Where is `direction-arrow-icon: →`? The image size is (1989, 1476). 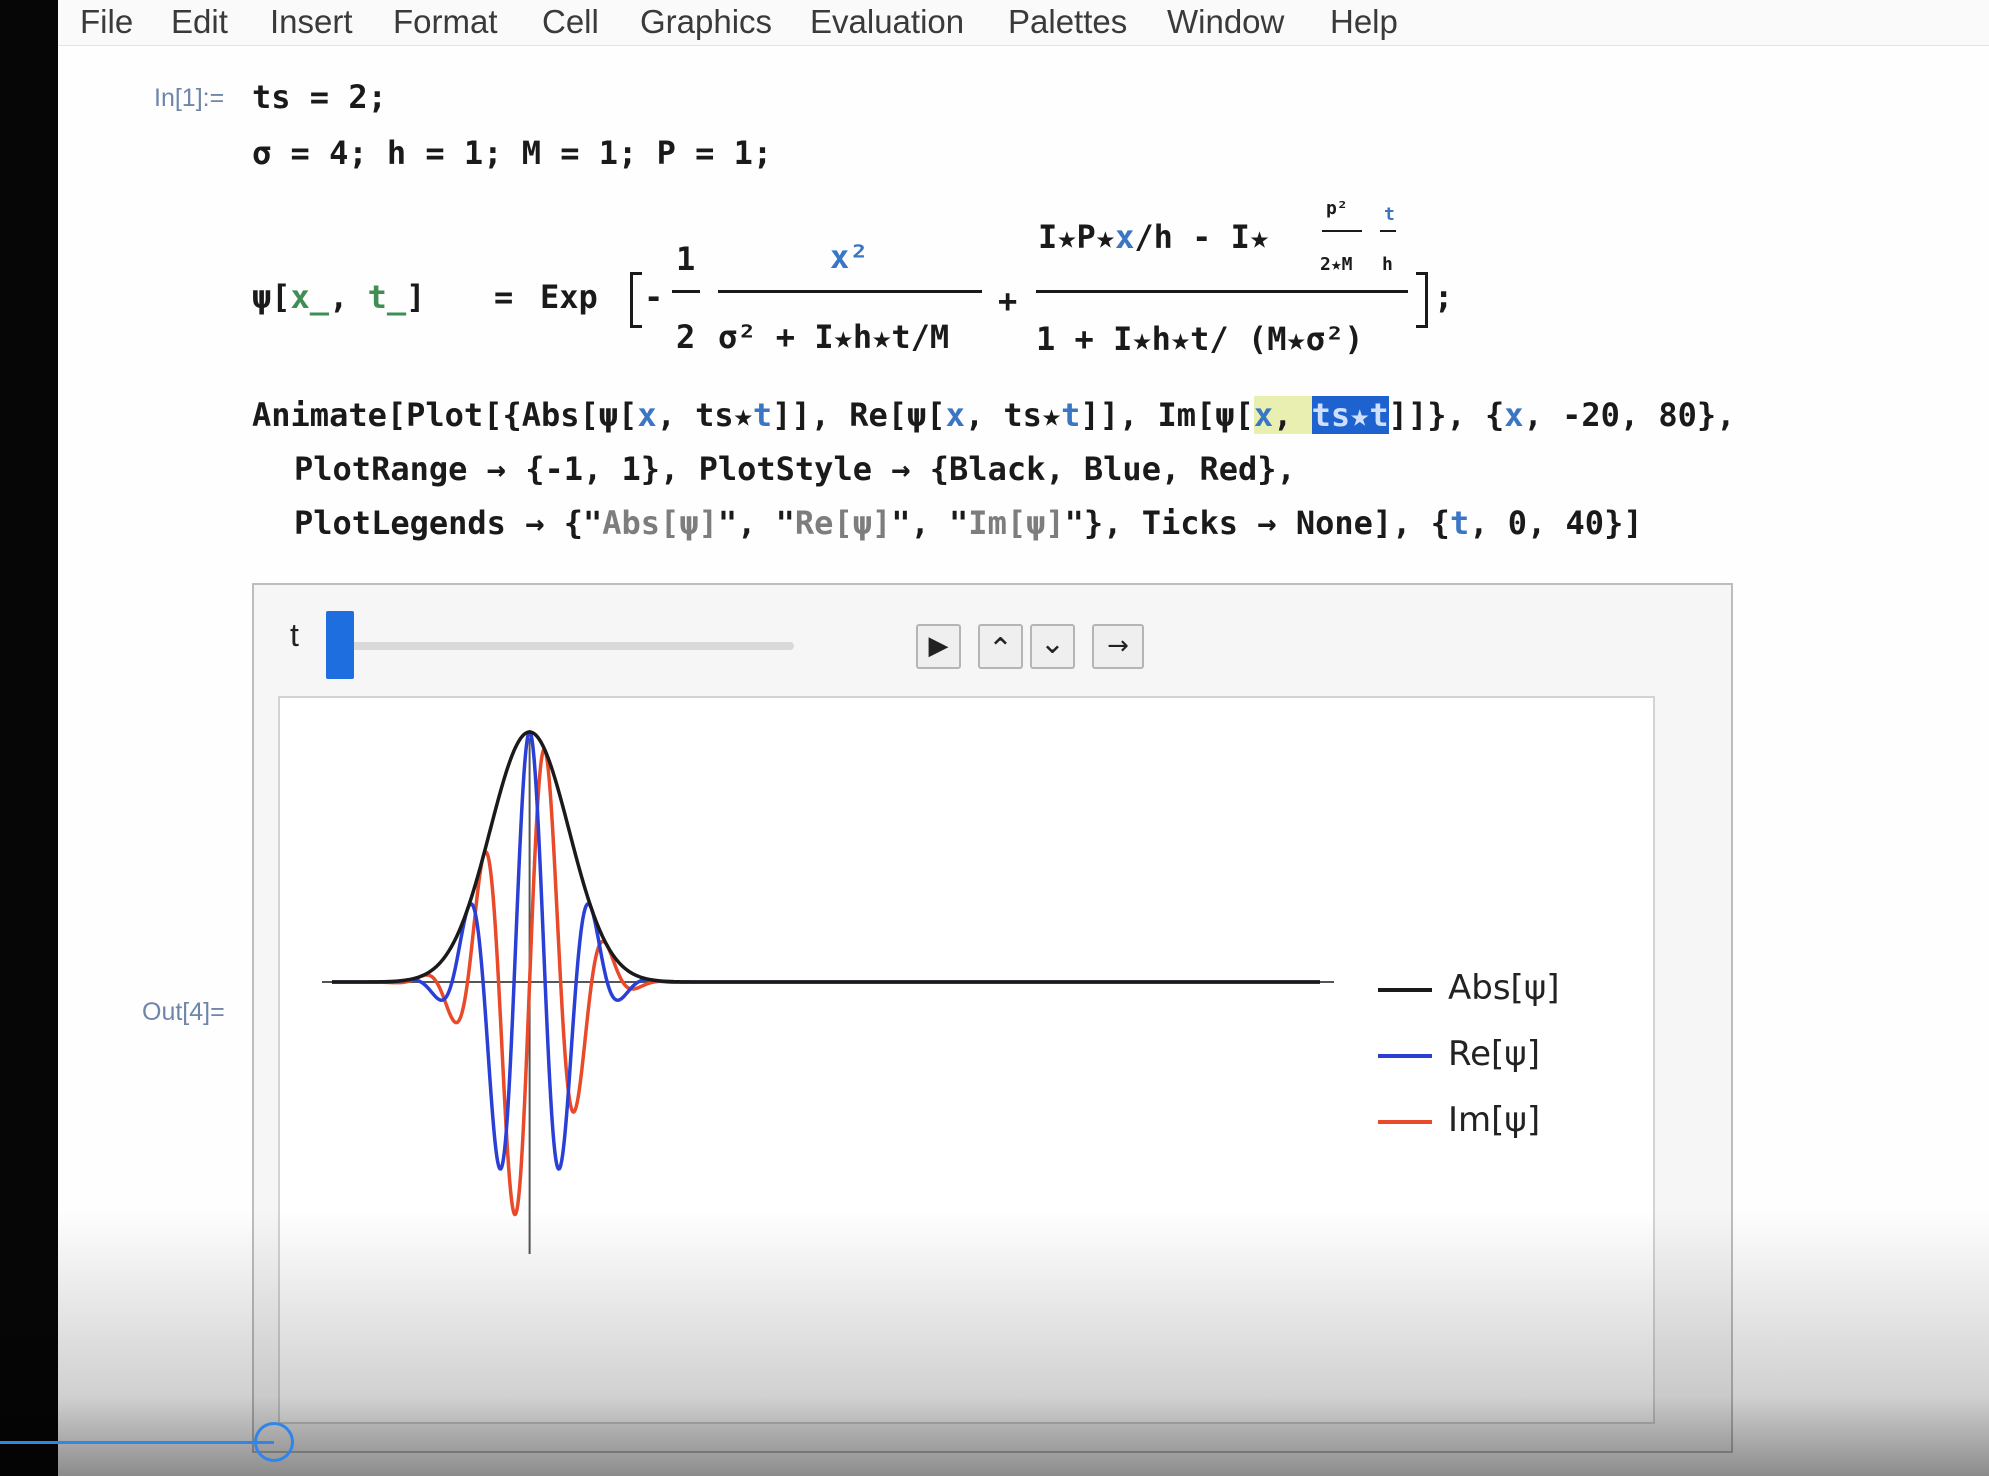
direction-arrow-icon: → is located at coordinates (1118, 646).